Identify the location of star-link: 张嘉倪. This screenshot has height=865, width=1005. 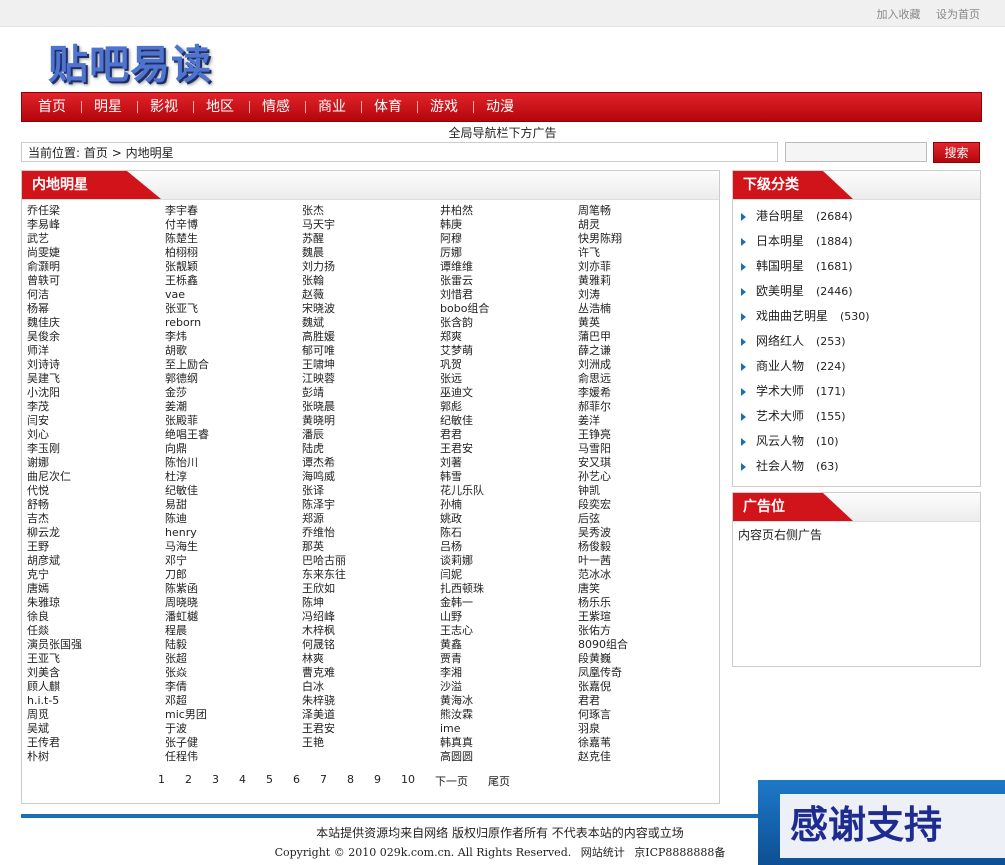
(643, 687).